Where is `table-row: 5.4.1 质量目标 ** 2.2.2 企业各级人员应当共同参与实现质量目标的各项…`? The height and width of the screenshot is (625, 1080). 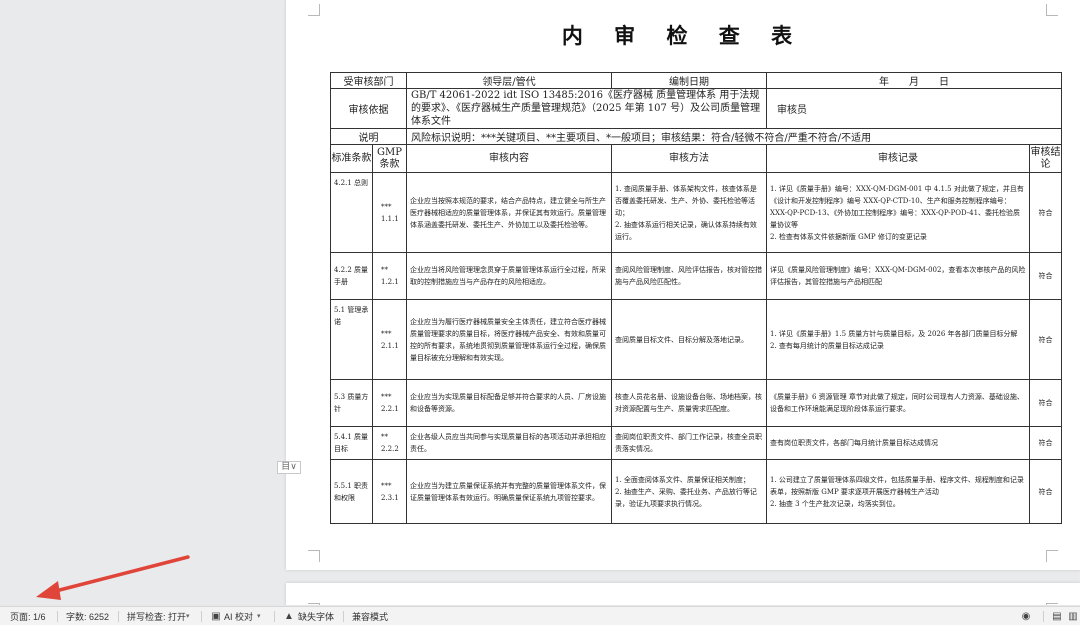 table-row: 5.4.1 质量目标 ** 2.2.2 企业各级人员应当共同参与实现质量目标的各项… is located at coordinates (696, 443).